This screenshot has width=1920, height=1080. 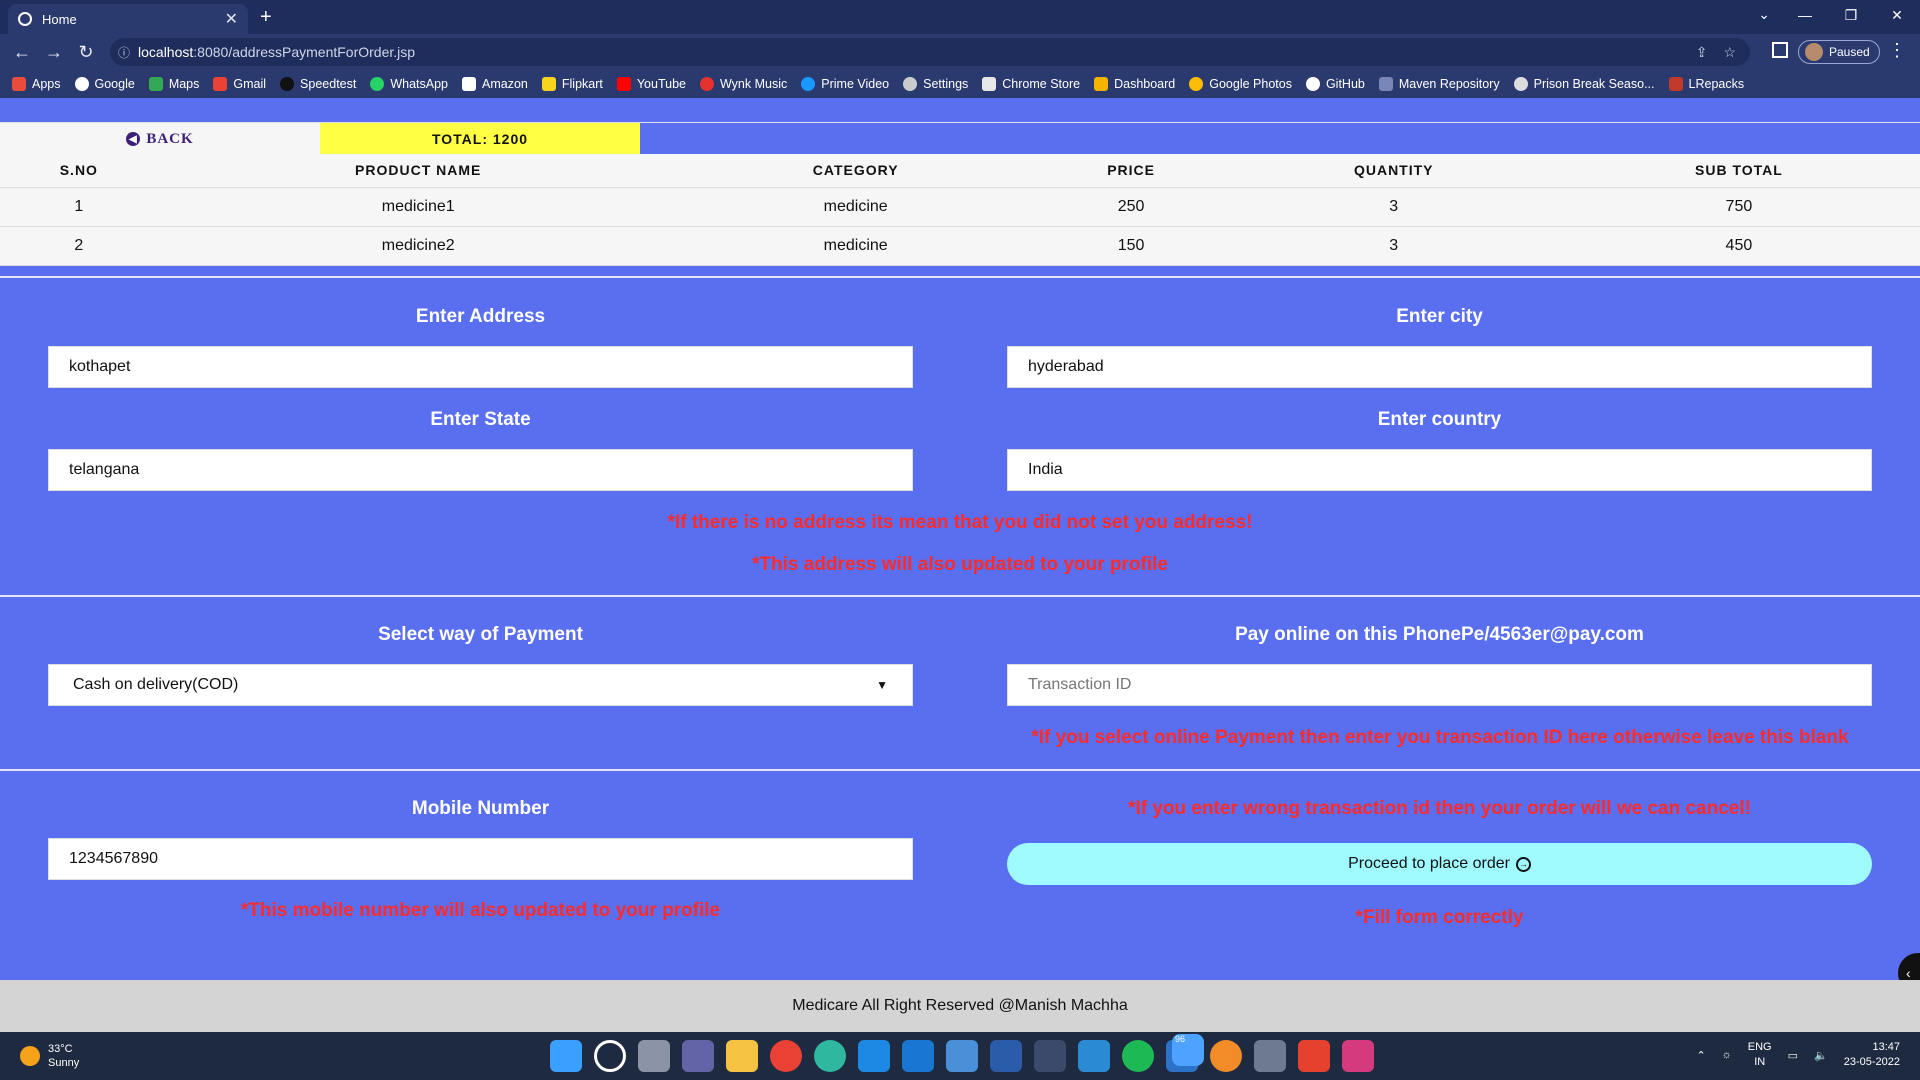 What do you see at coordinates (610, 1056) in the screenshot?
I see `search-icon` at bounding box center [610, 1056].